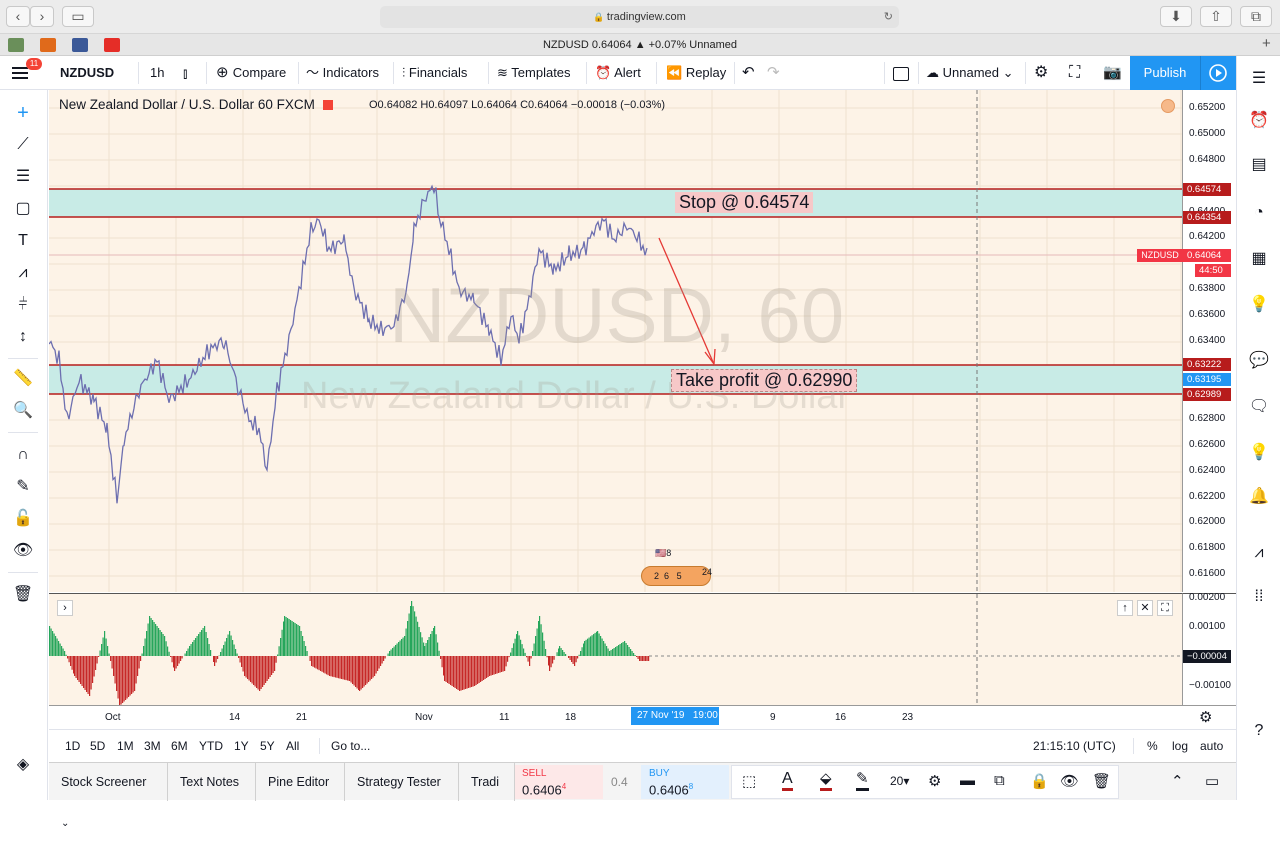 Image resolution: width=1280 pixels, height=843 pixels. Describe the element at coordinates (676, 576) in the screenshot. I see `event-bubbles: 2 6 5` at that location.